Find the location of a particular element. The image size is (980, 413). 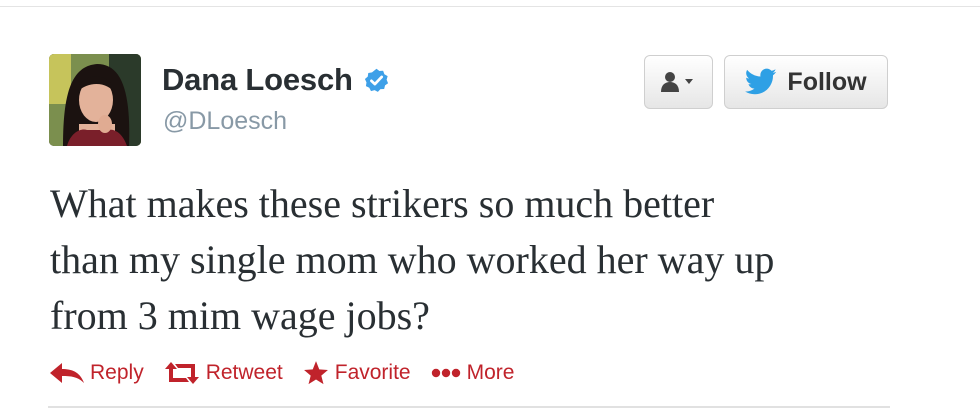

reply-label: Reply is located at coordinates (117, 372).